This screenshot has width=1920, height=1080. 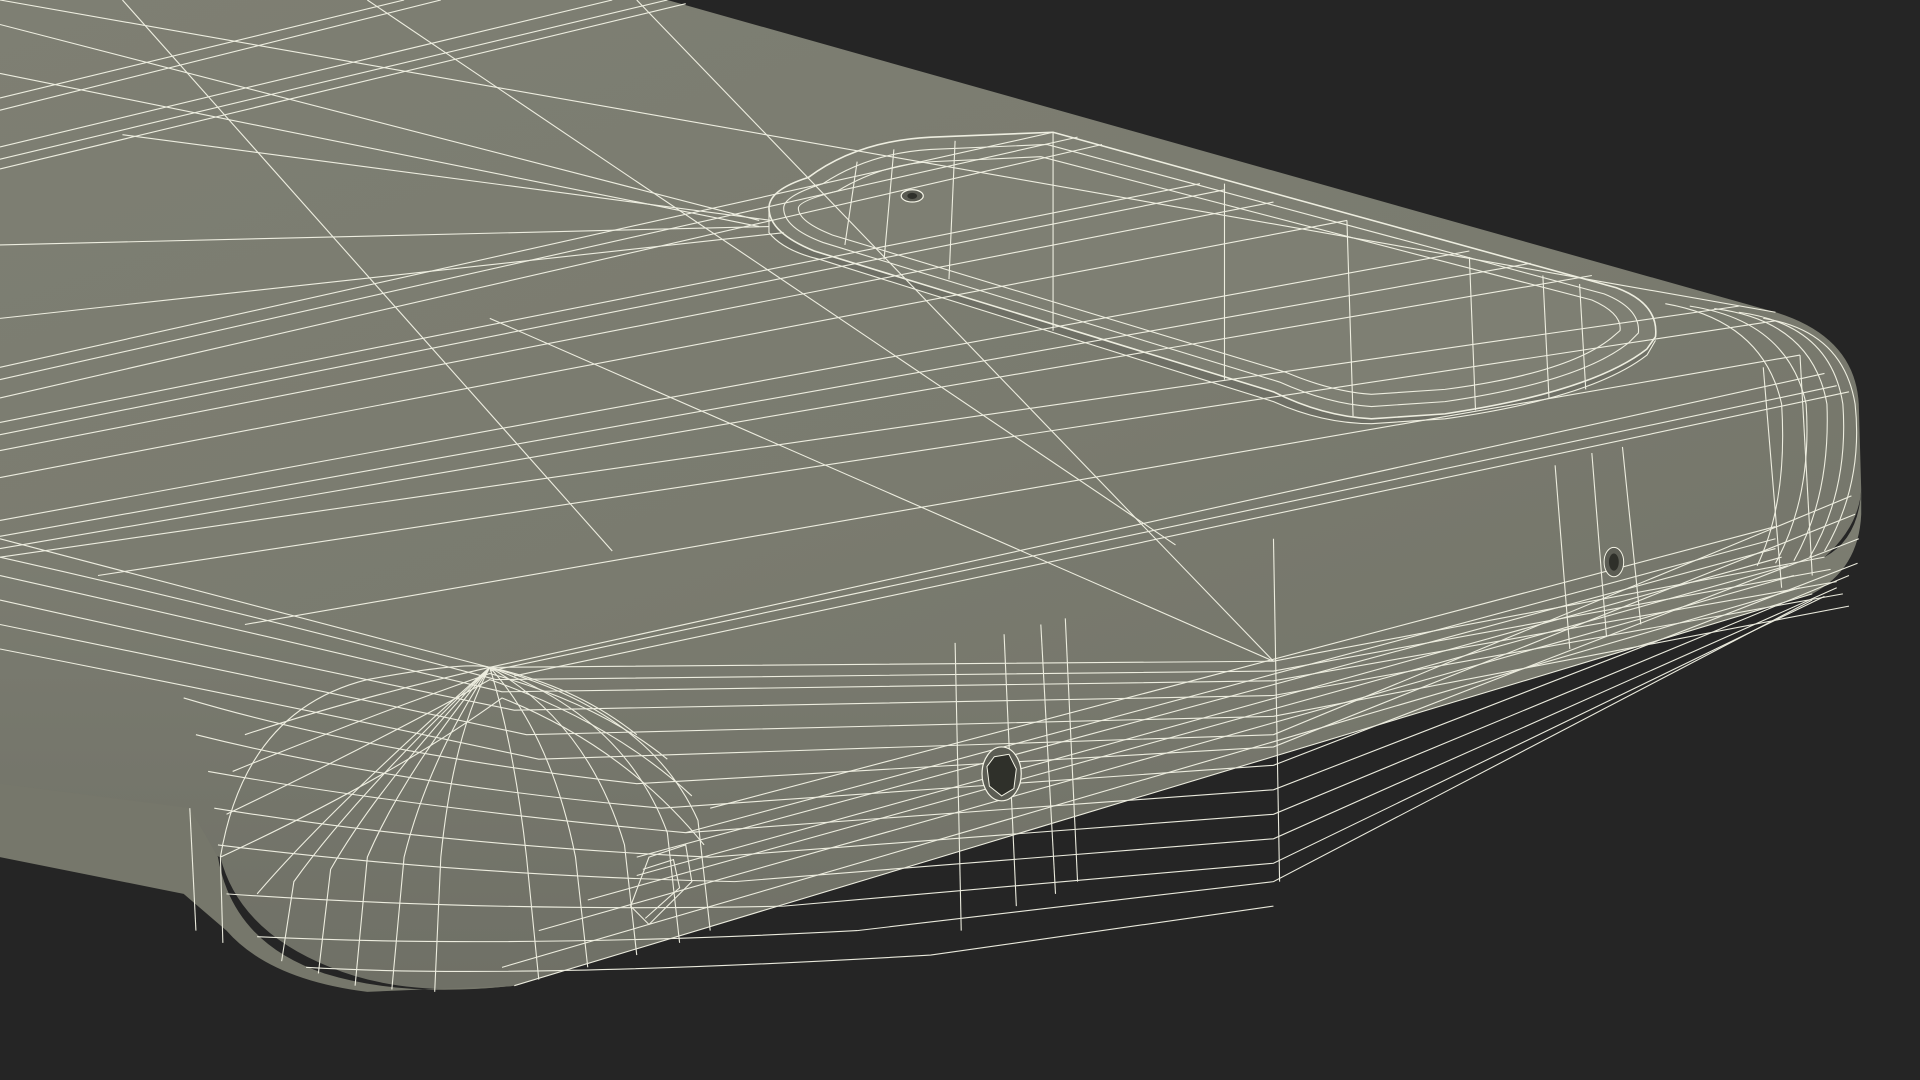 What do you see at coordinates (1001, 774) in the screenshot?
I see `microphone-hole-left` at bounding box center [1001, 774].